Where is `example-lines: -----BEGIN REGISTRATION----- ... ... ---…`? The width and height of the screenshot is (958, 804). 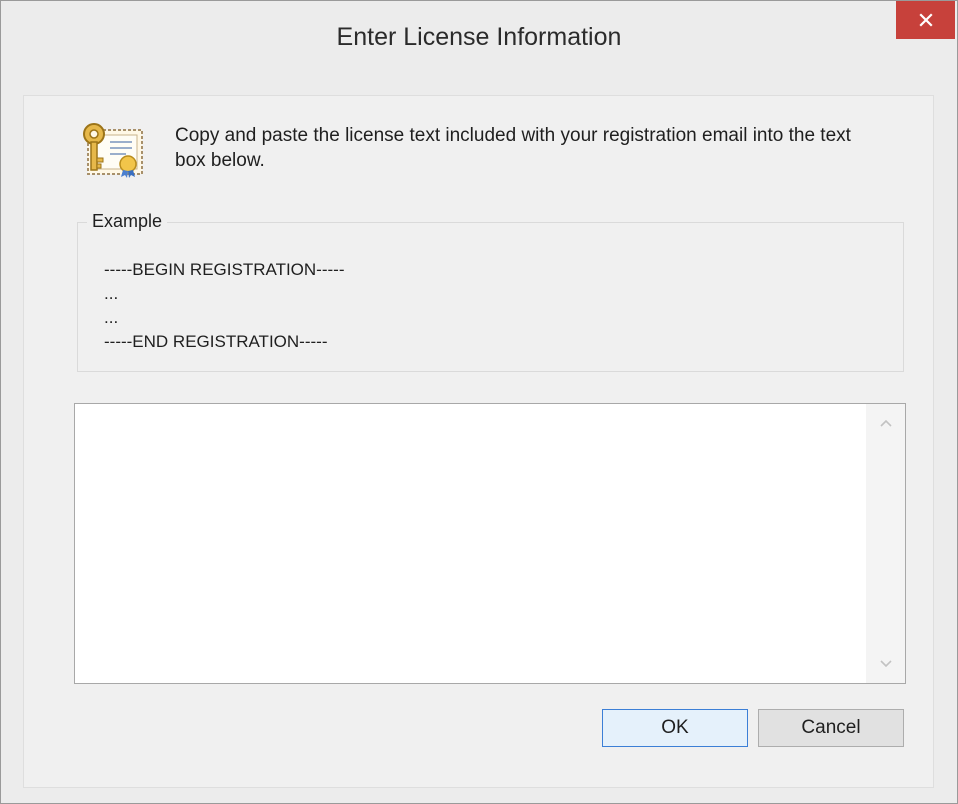
example-lines: -----BEGIN REGISTRATION----- ... ... ---… is located at coordinates (224, 306).